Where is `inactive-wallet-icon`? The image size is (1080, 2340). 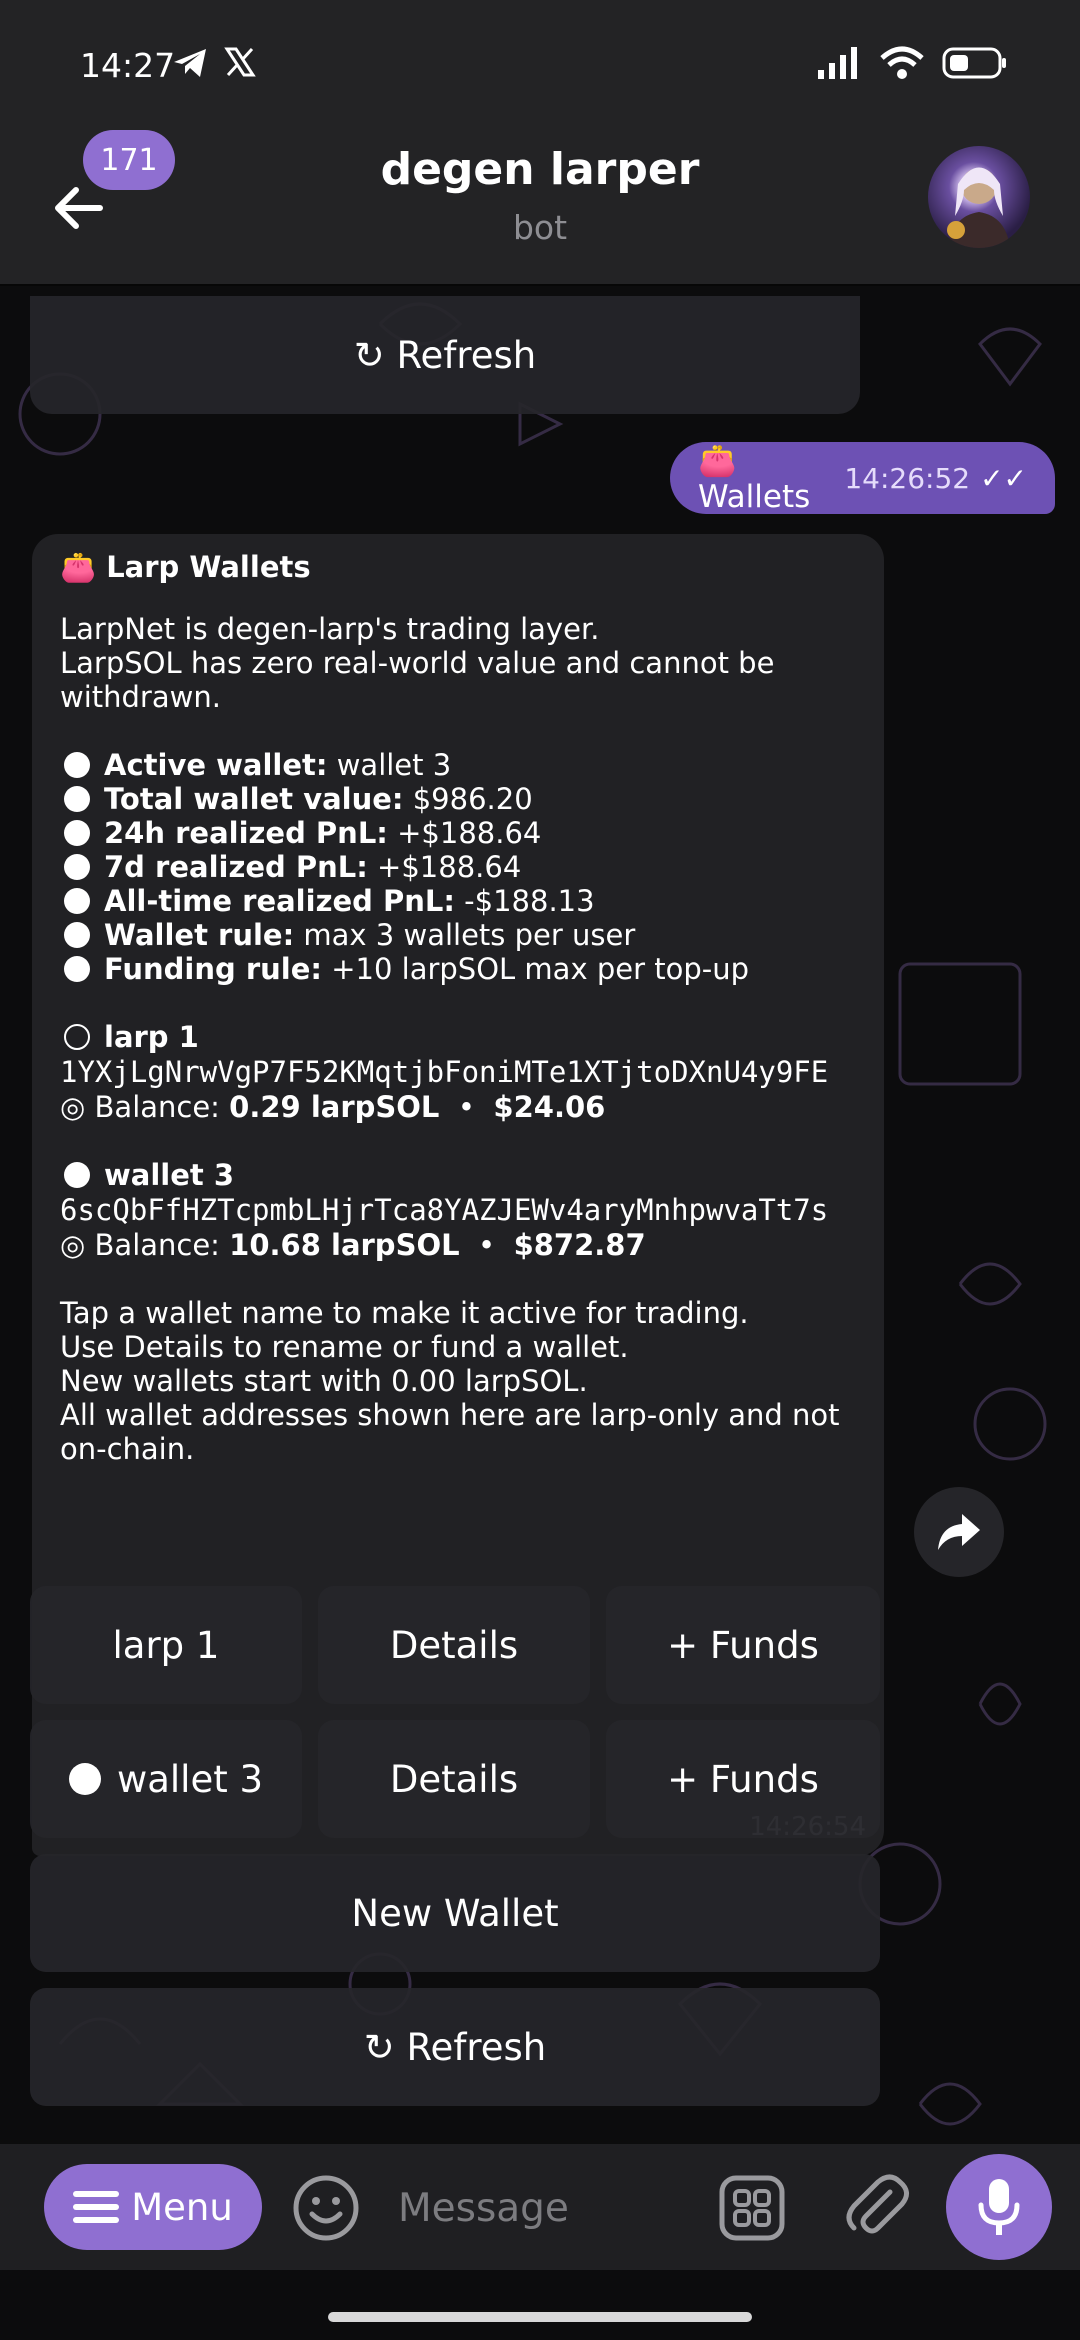
inactive-wallet-icon is located at coordinates (77, 1037).